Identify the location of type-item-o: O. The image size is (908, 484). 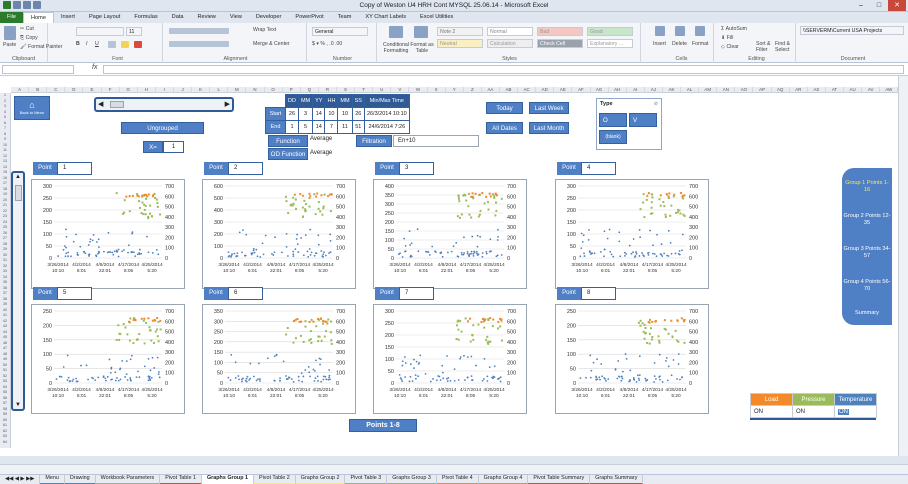
(613, 120).